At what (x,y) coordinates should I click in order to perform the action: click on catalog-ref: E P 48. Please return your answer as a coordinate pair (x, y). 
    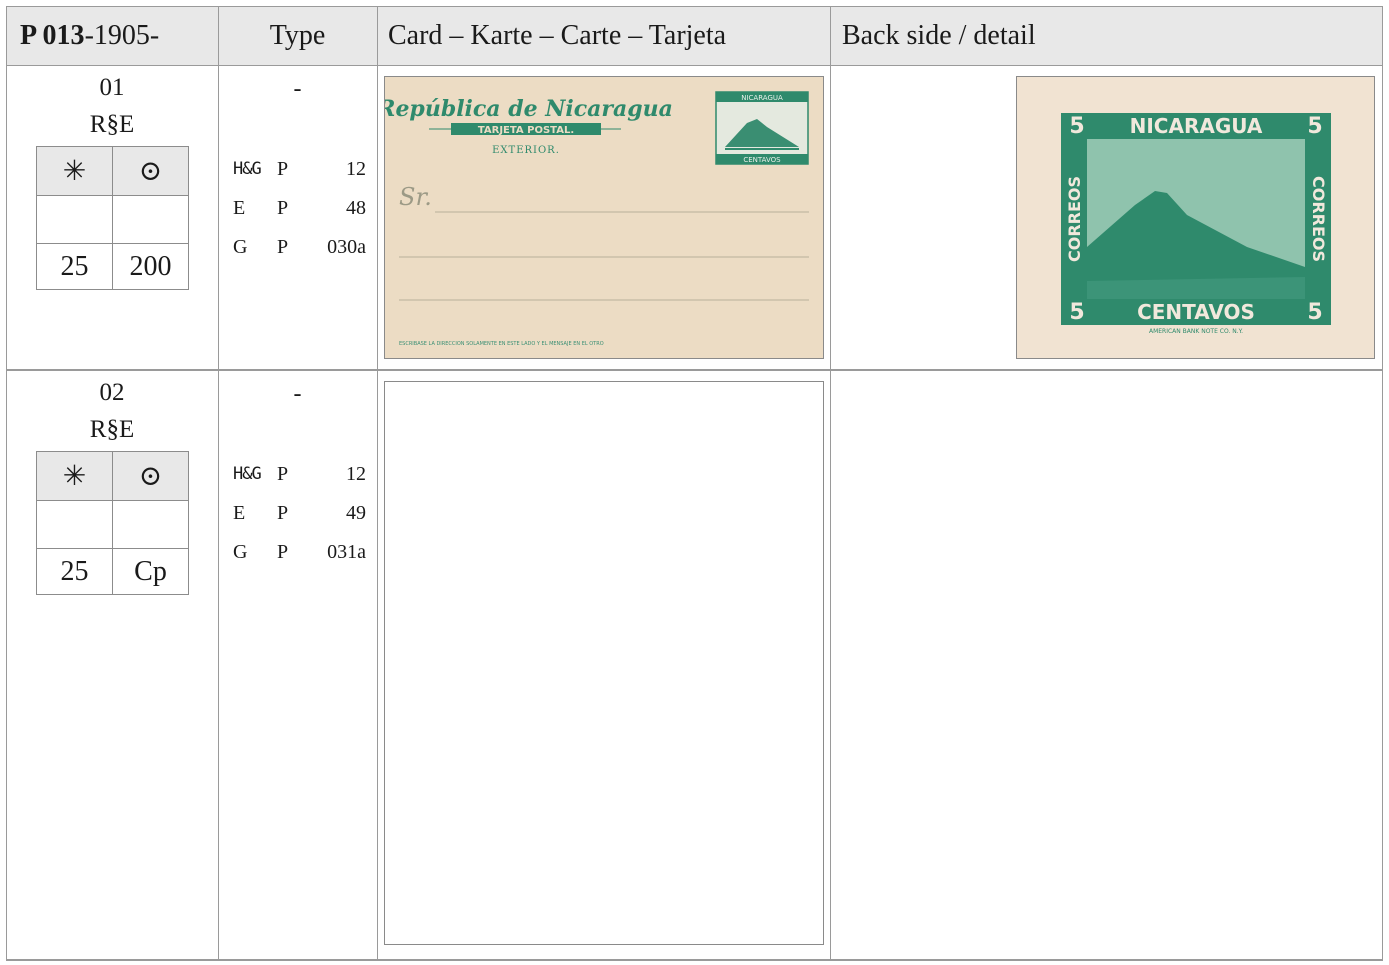
    Looking at the image, I should click on (299, 208).